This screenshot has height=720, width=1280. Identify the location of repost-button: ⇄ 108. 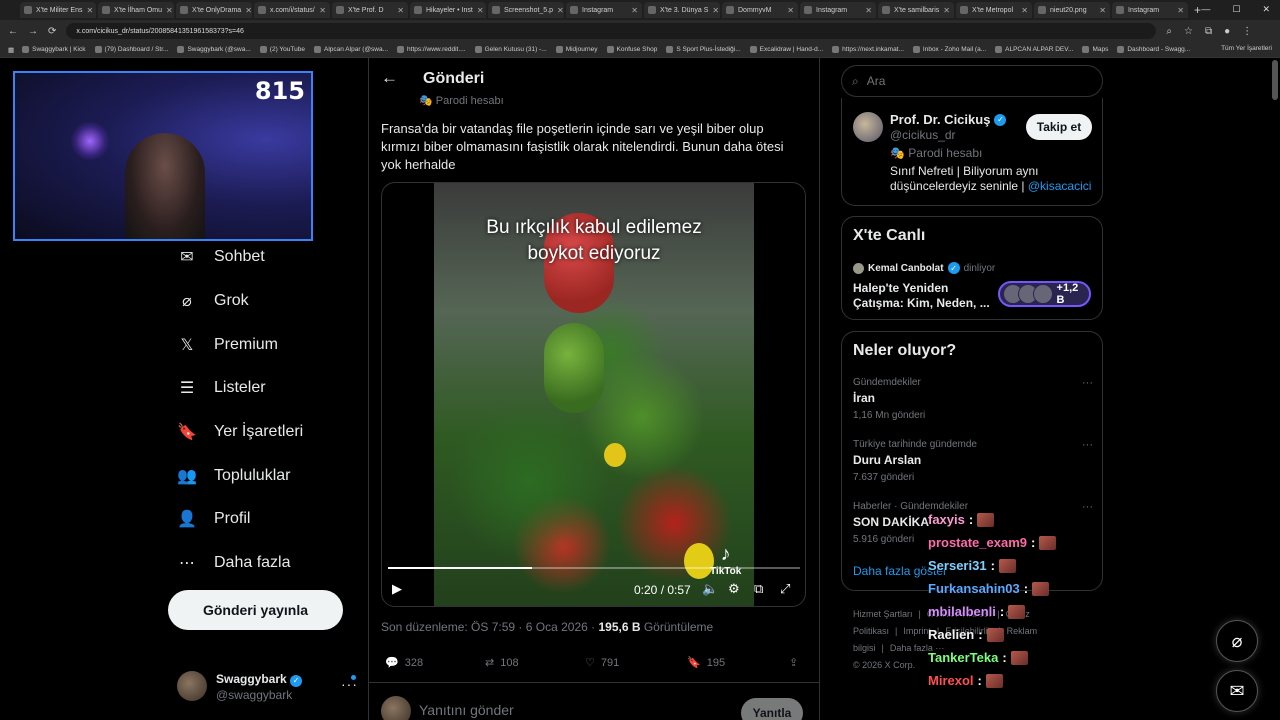
(502, 663).